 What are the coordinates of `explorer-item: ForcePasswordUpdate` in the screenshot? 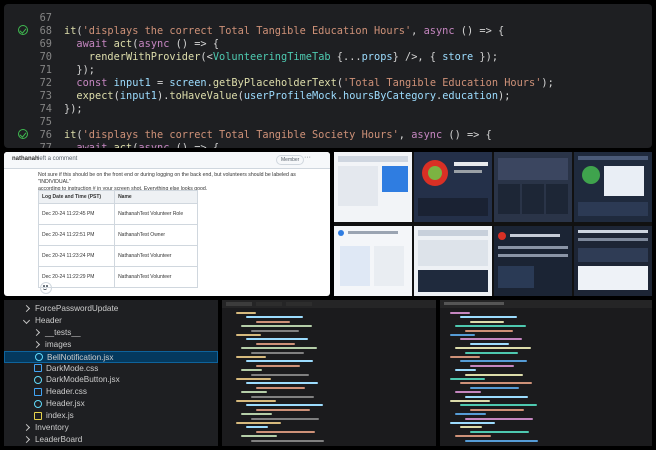 It's located at (111, 309).